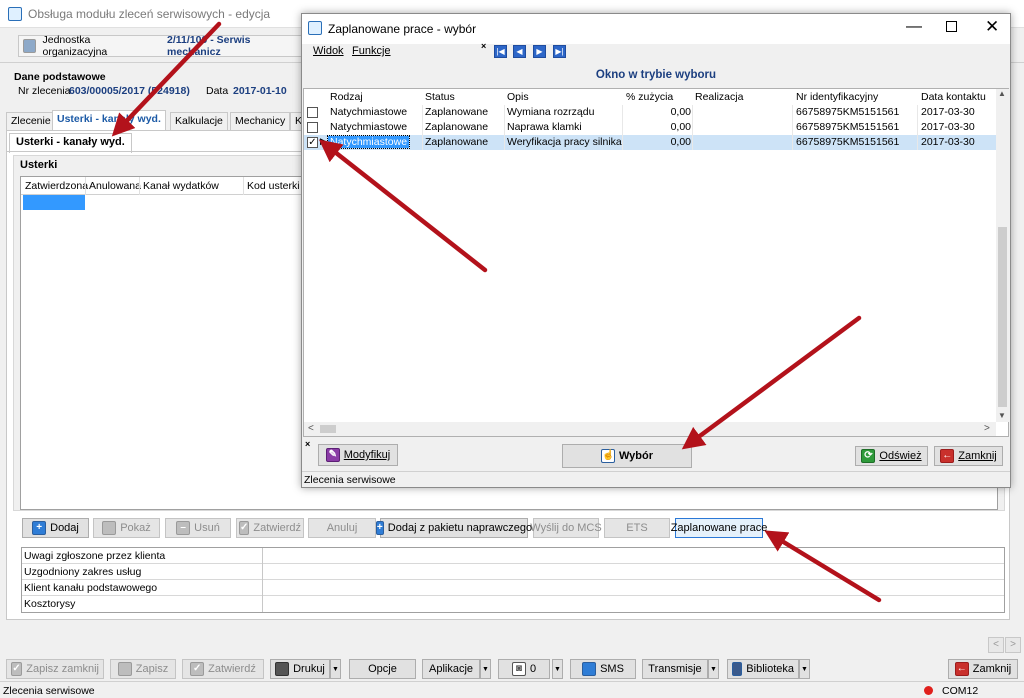  Describe the element at coordinates (518, 97) in the screenshot. I see `col-opis: Opis` at that location.